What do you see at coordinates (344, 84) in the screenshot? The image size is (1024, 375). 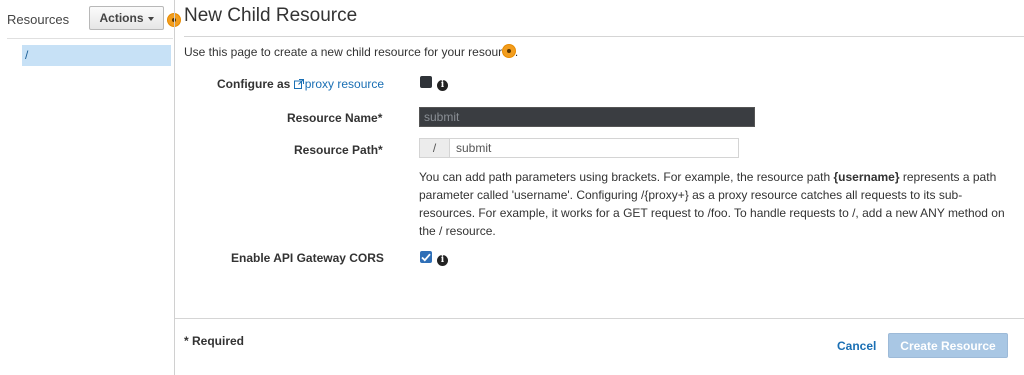 I see `proxy-resource-link-text: proxy resource` at bounding box center [344, 84].